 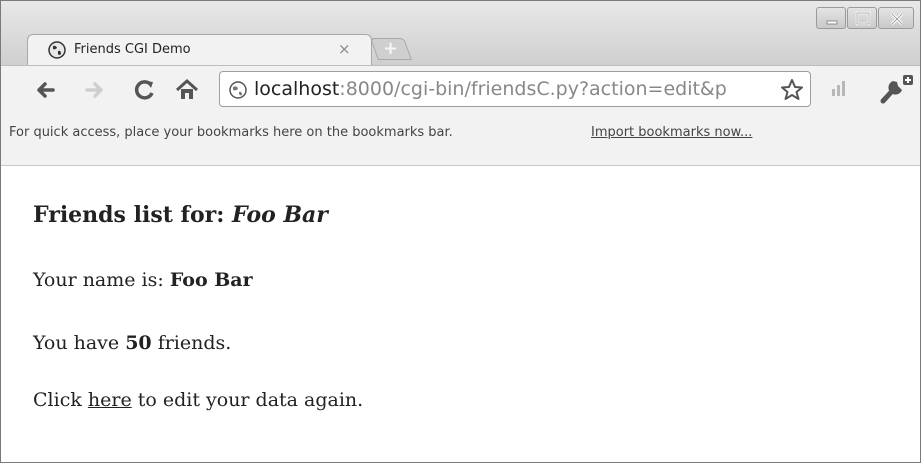 I want to click on new-tab-button: +, so click(x=391, y=49).